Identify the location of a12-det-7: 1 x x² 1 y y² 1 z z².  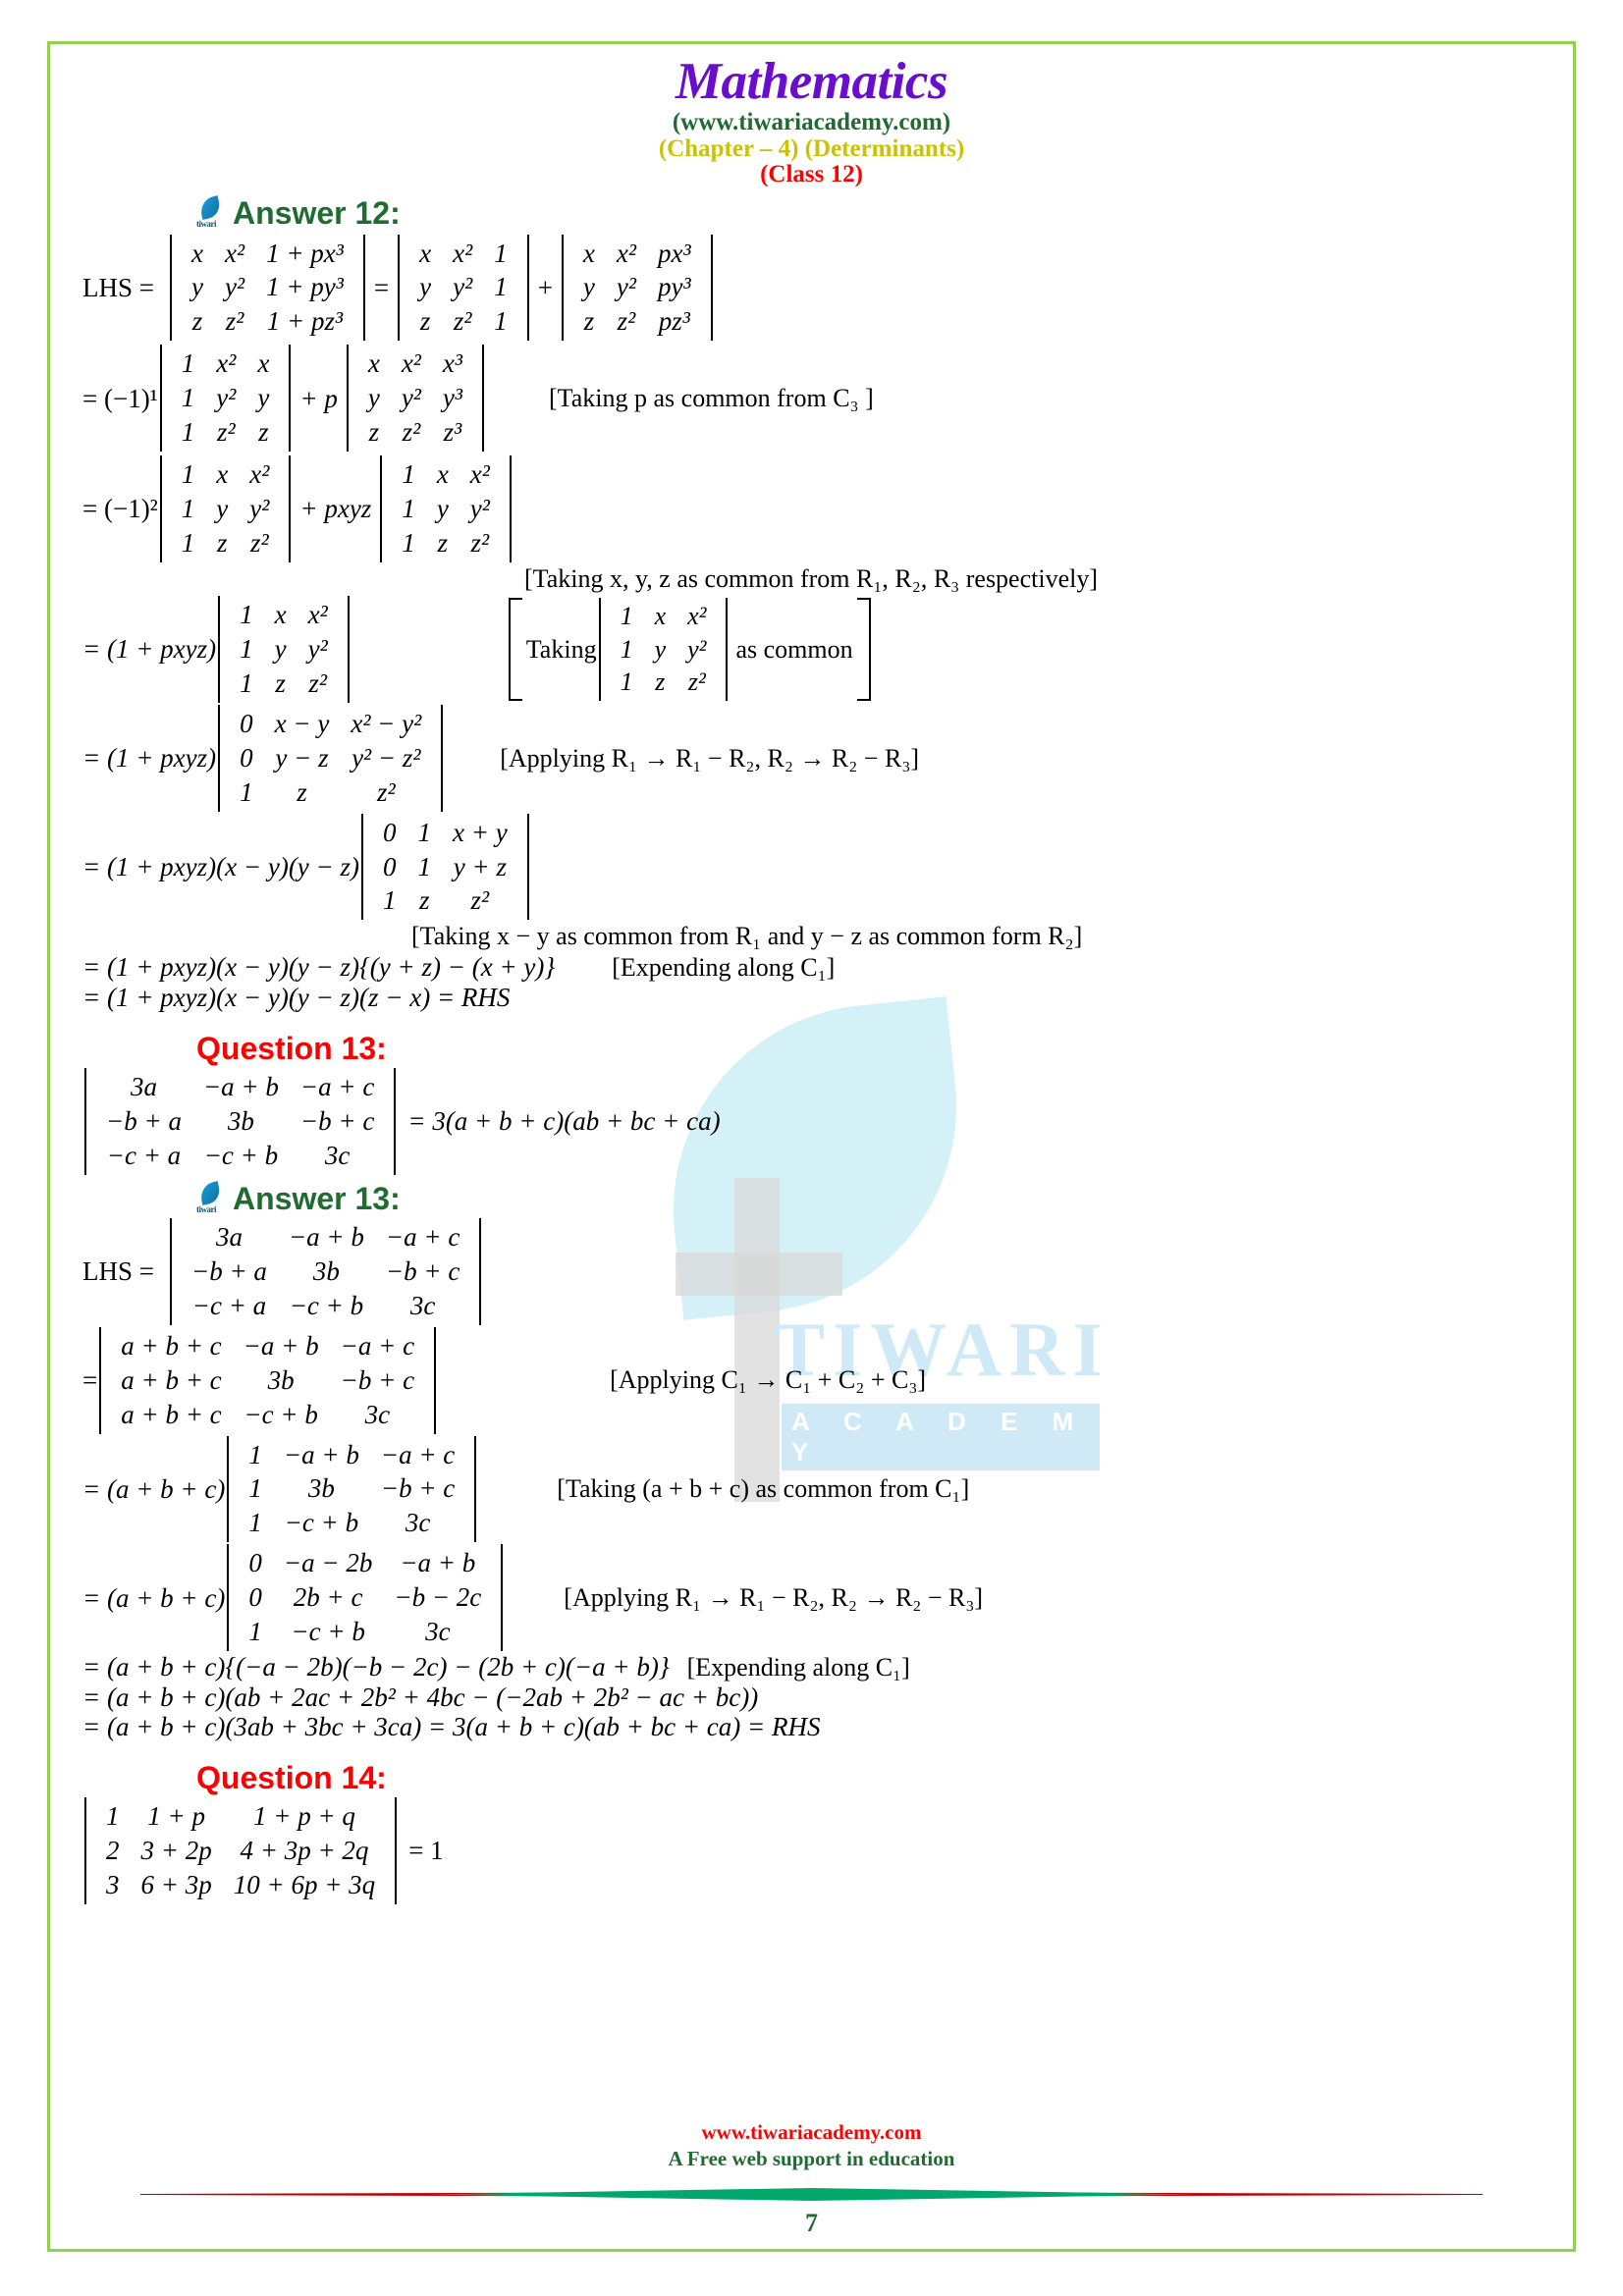
(446, 508).